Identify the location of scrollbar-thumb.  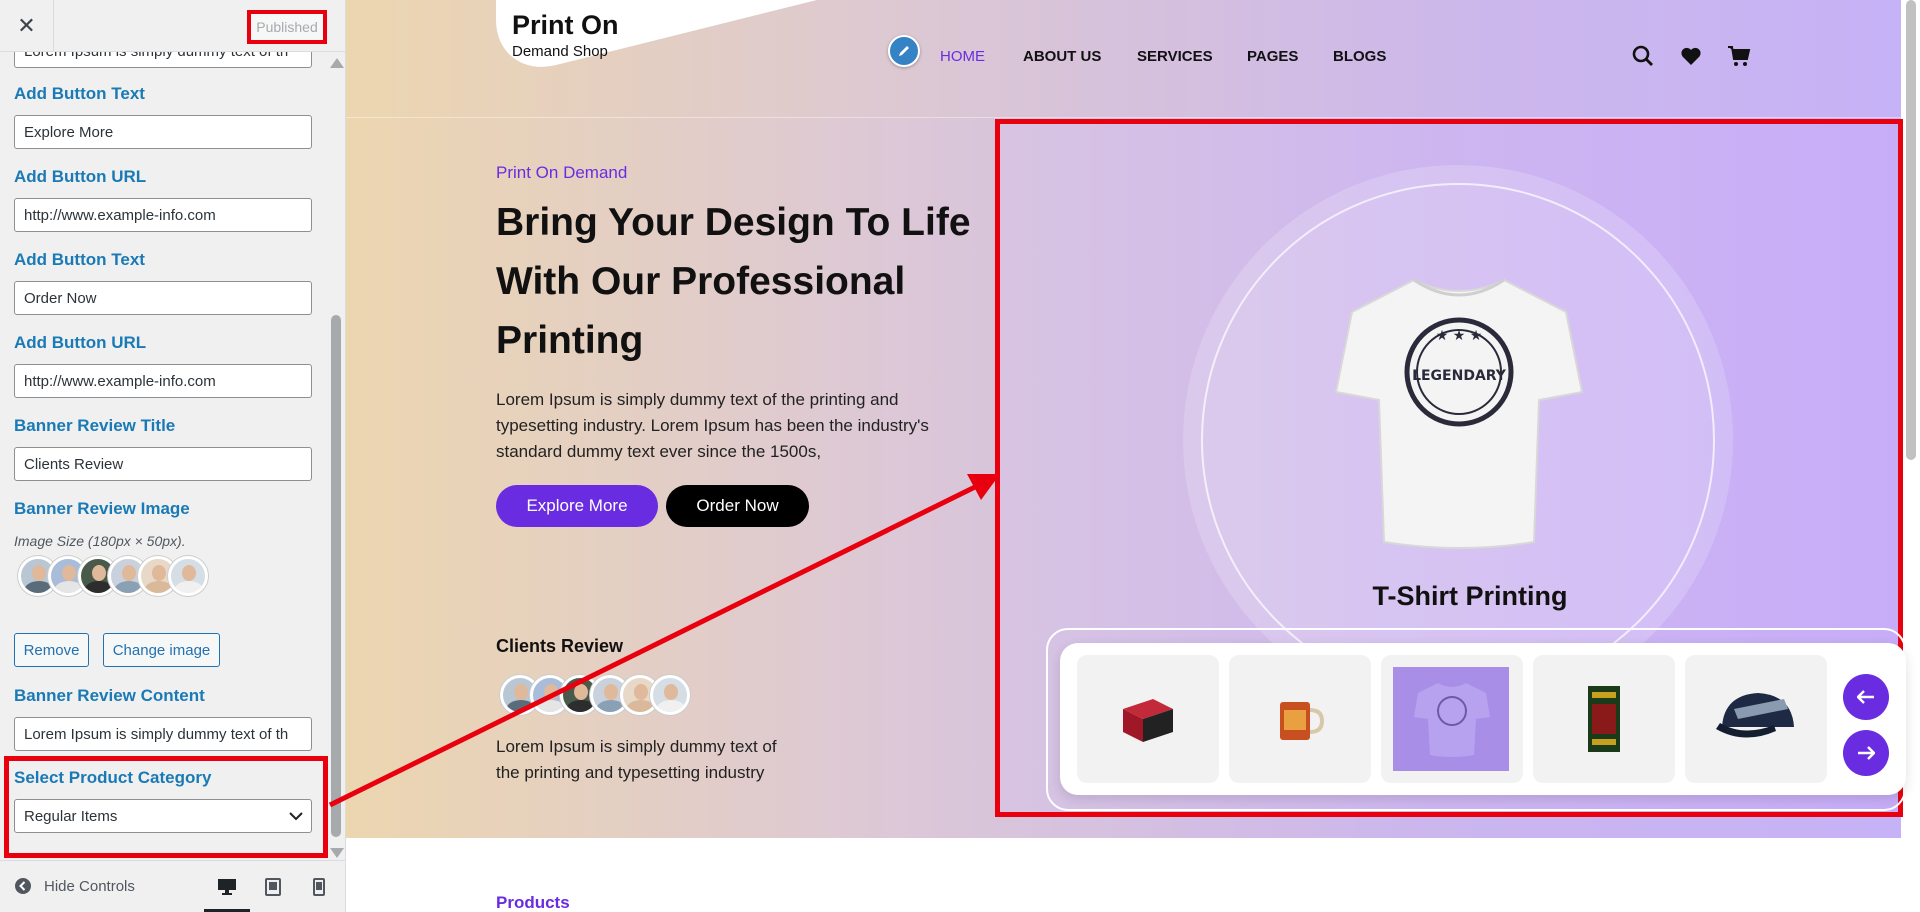
(336, 576).